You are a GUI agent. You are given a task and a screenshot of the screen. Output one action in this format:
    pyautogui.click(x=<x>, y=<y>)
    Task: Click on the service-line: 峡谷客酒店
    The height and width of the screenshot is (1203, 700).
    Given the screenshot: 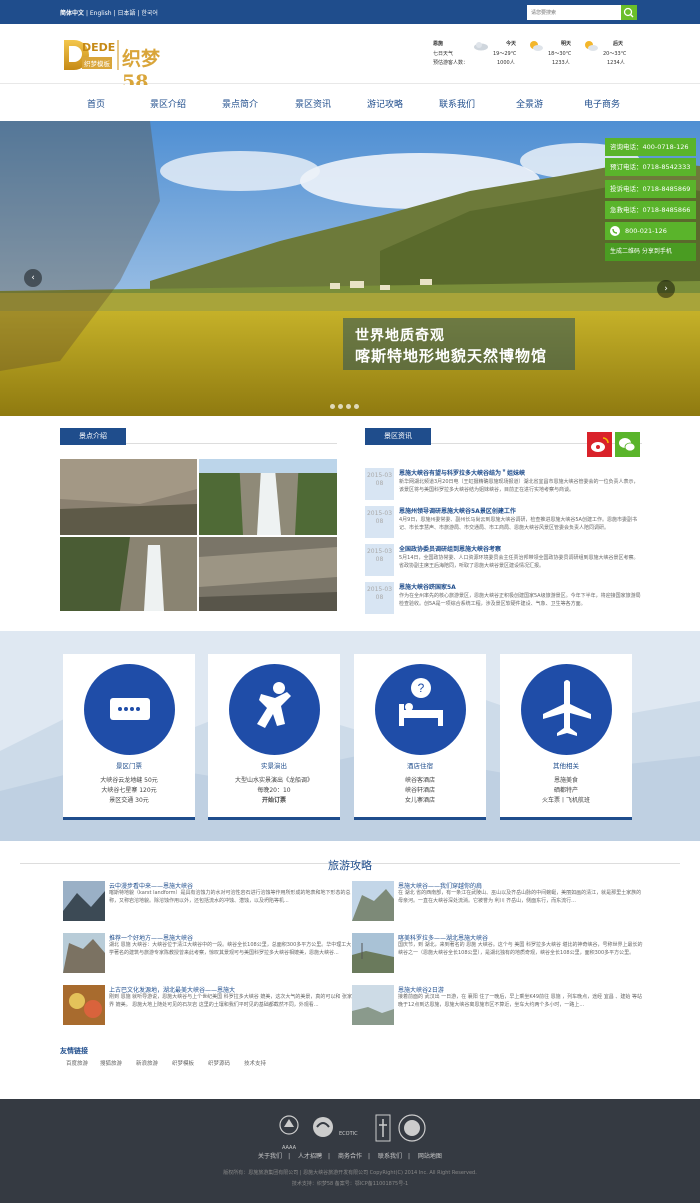 What is the action you would take?
    pyautogui.click(x=419, y=780)
    